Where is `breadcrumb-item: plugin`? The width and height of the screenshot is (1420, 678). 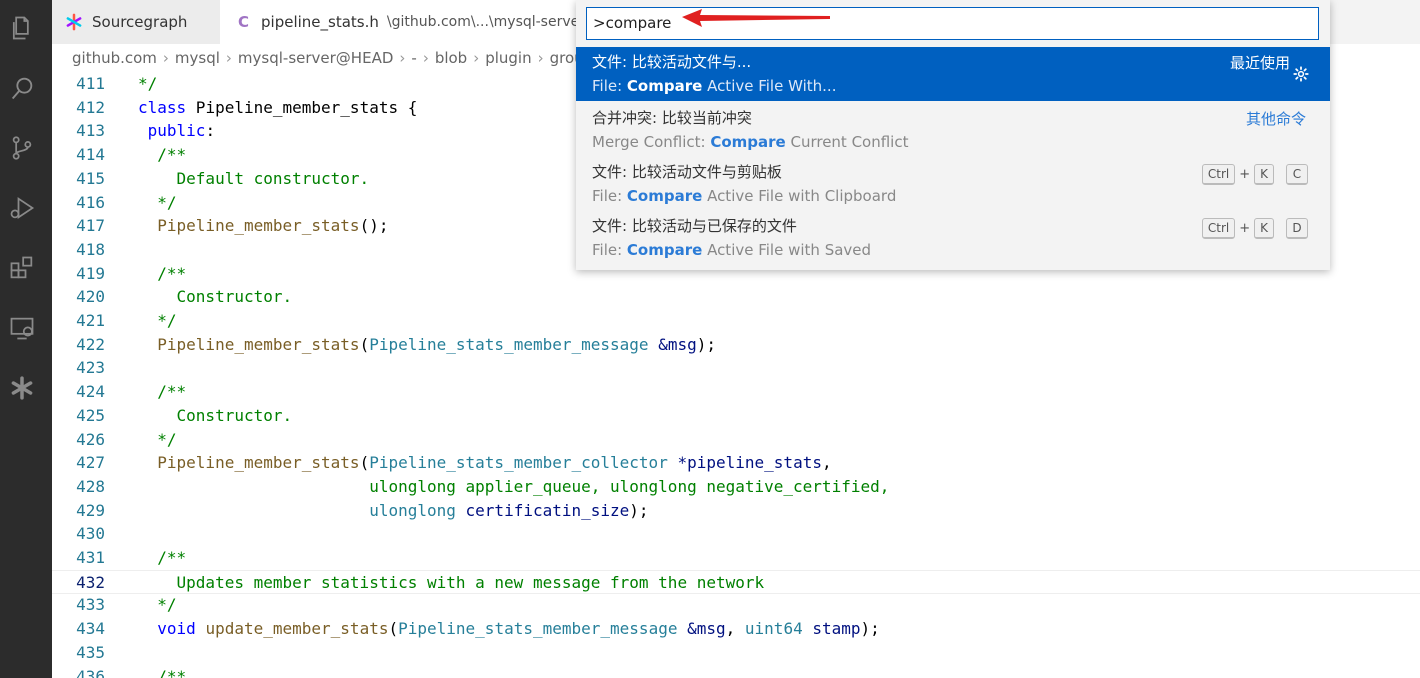 breadcrumb-item: plugin is located at coordinates (508, 58).